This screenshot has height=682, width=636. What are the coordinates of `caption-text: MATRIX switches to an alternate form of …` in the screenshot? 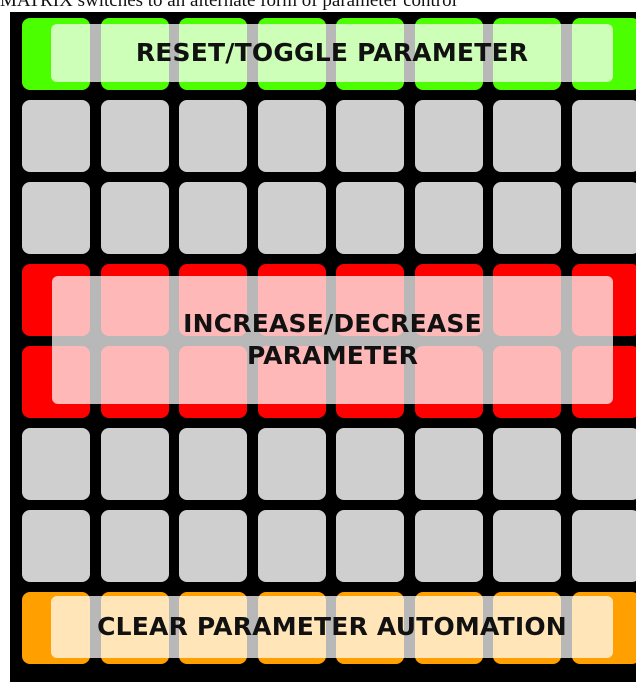 It's located at (318, 5).